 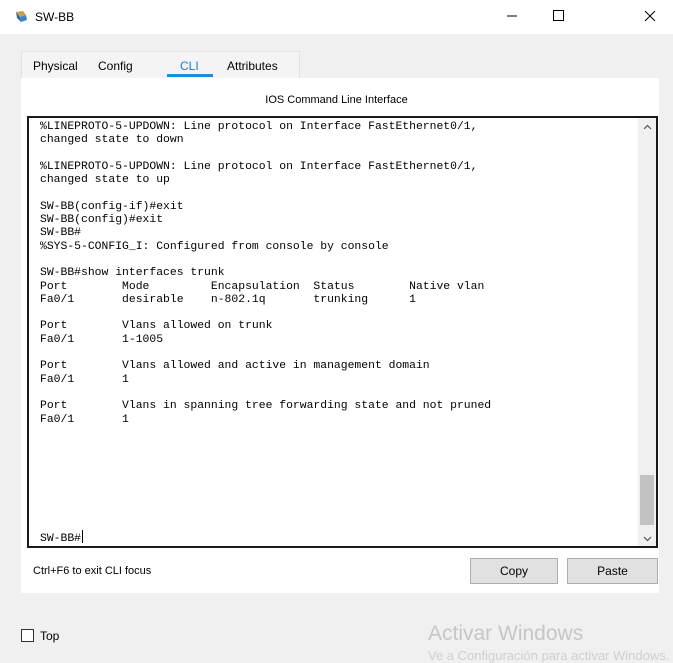 I want to click on top-checkbox, so click(x=27, y=635).